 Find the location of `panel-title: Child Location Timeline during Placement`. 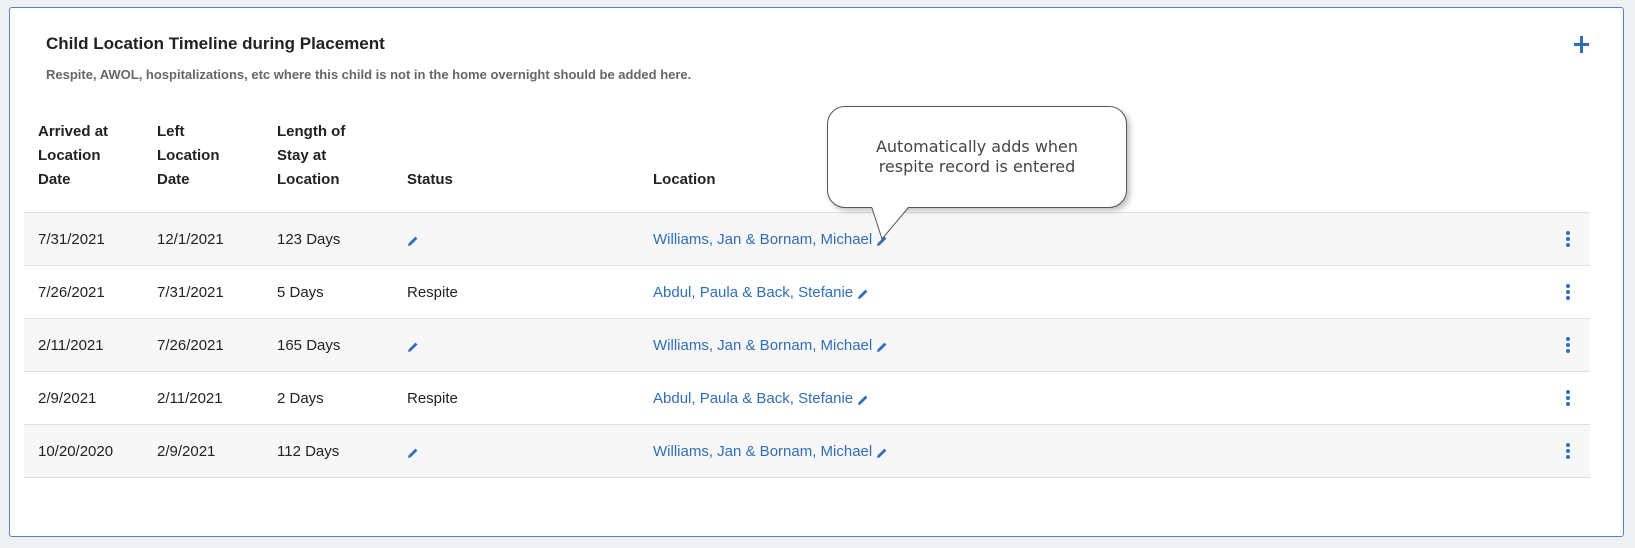

panel-title: Child Location Timeline during Placement is located at coordinates (215, 43).